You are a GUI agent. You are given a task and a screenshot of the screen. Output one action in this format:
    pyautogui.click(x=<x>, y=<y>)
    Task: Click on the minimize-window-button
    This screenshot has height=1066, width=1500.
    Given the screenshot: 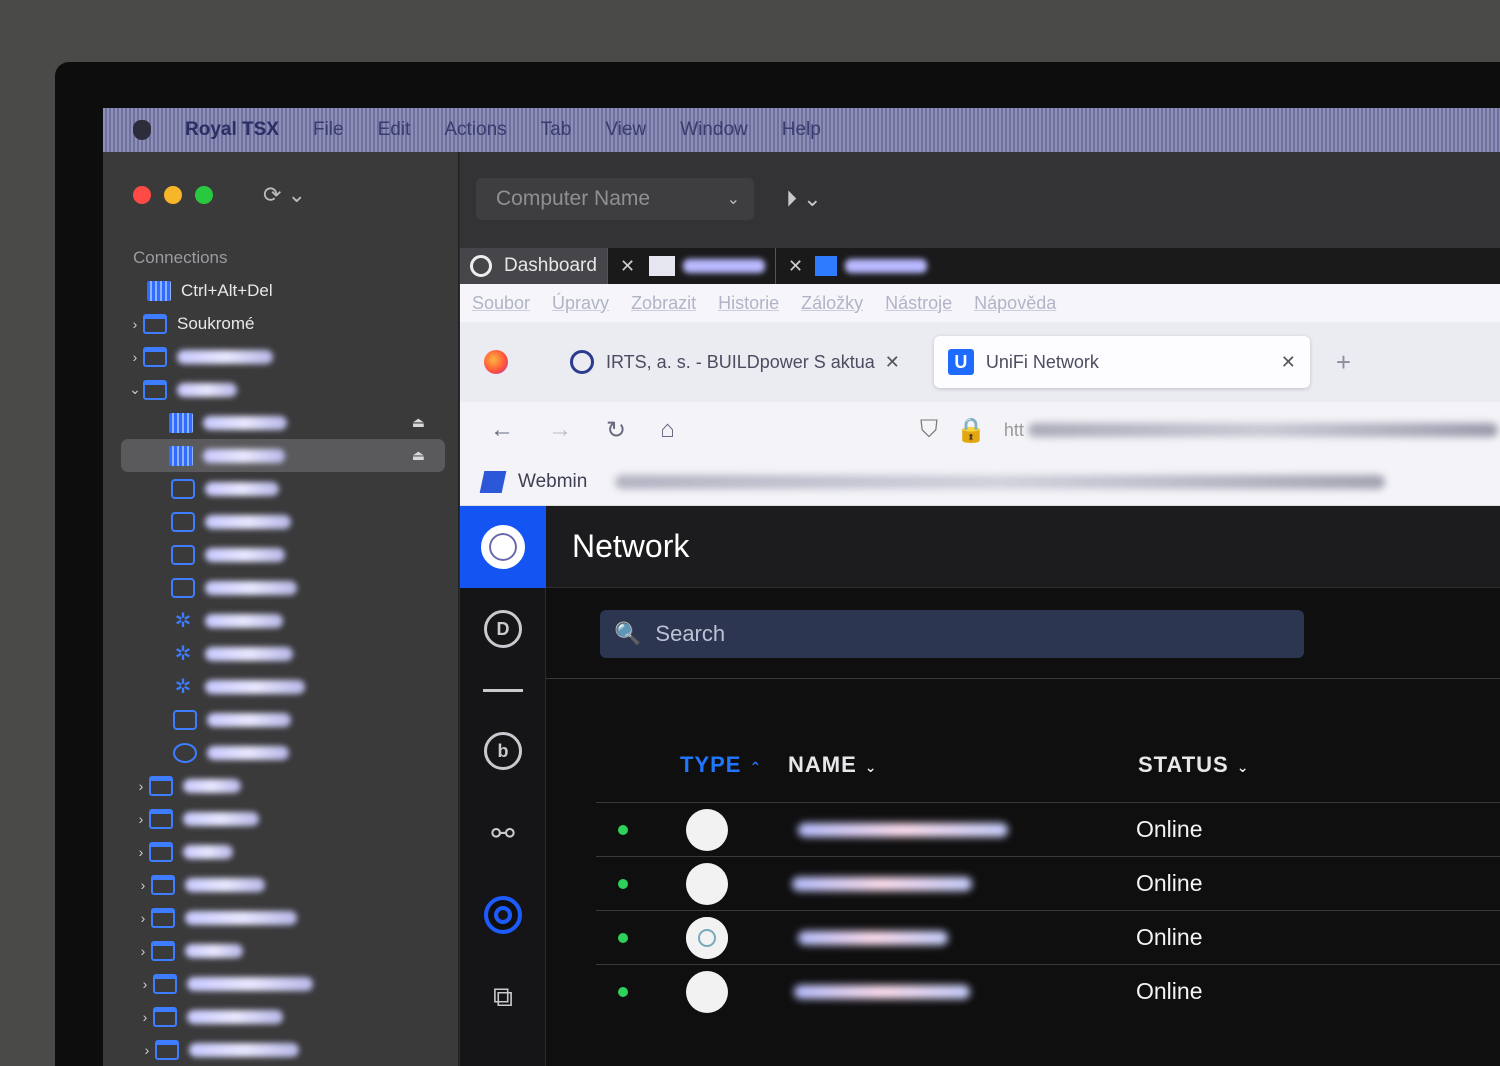 What is the action you would take?
    pyautogui.click(x=173, y=195)
    